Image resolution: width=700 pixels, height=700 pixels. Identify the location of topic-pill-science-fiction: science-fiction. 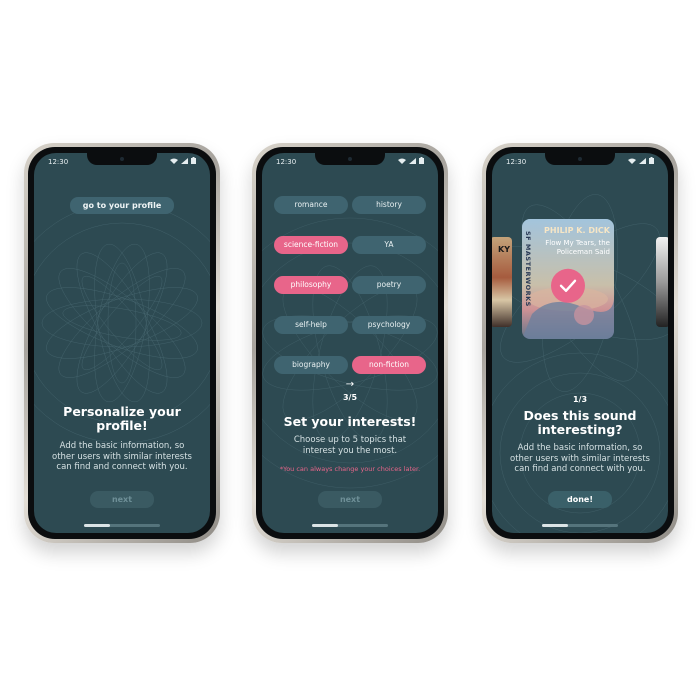
(311, 245).